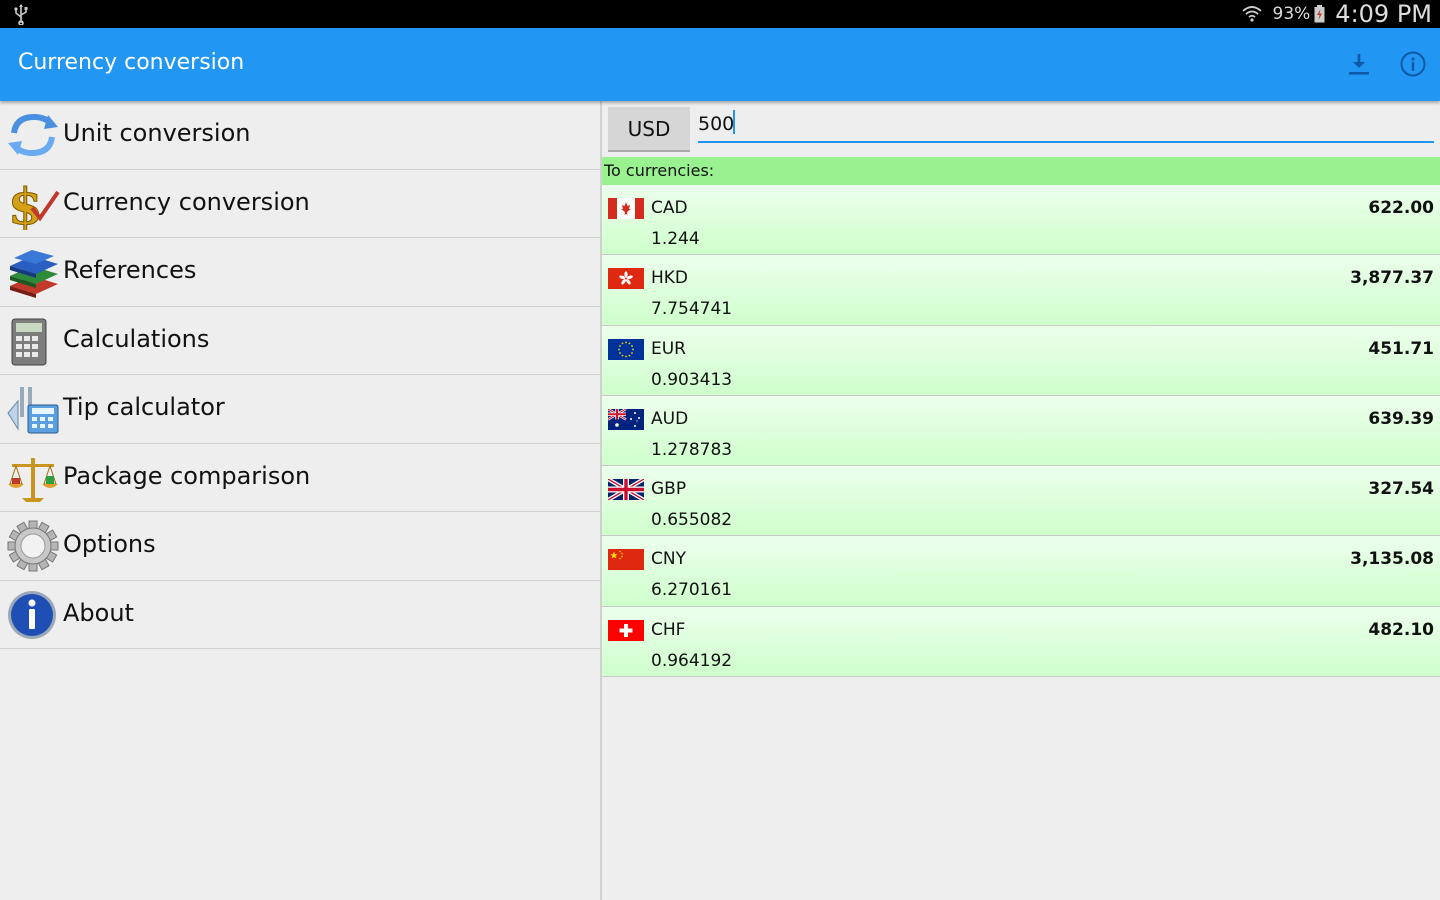 This screenshot has height=900, width=1440. Describe the element at coordinates (1021, 360) in the screenshot. I see `rate-row-eur: EUR 0.903413 451.71` at that location.